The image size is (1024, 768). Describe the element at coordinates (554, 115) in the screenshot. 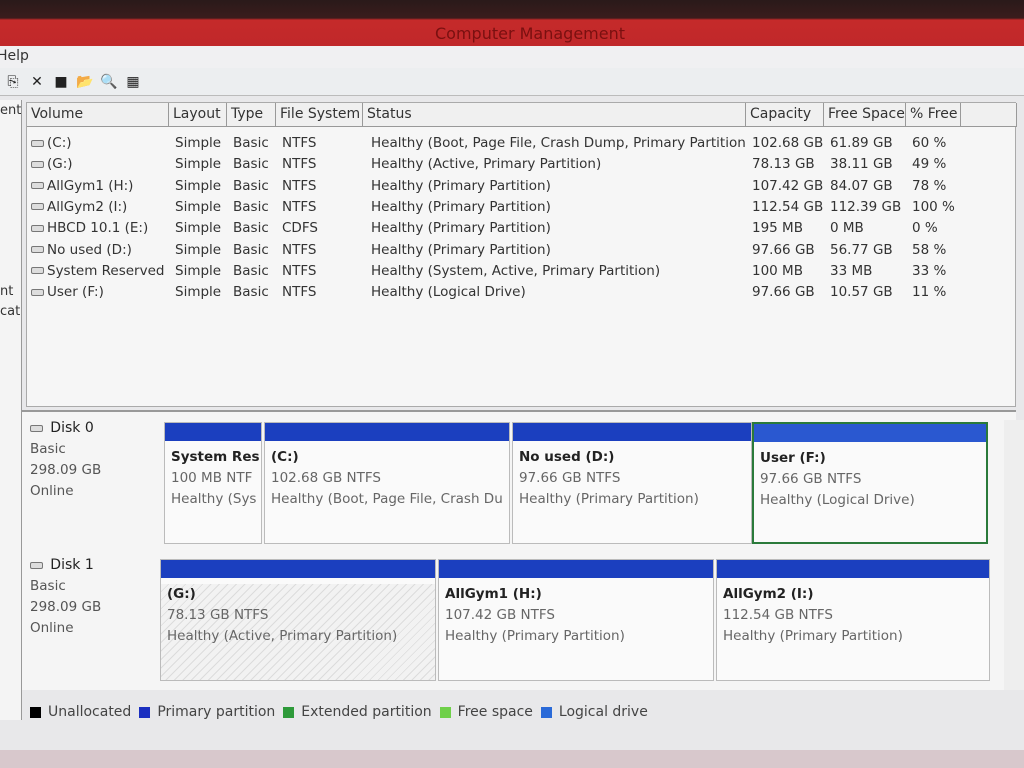

I see `column-header: Status` at that location.